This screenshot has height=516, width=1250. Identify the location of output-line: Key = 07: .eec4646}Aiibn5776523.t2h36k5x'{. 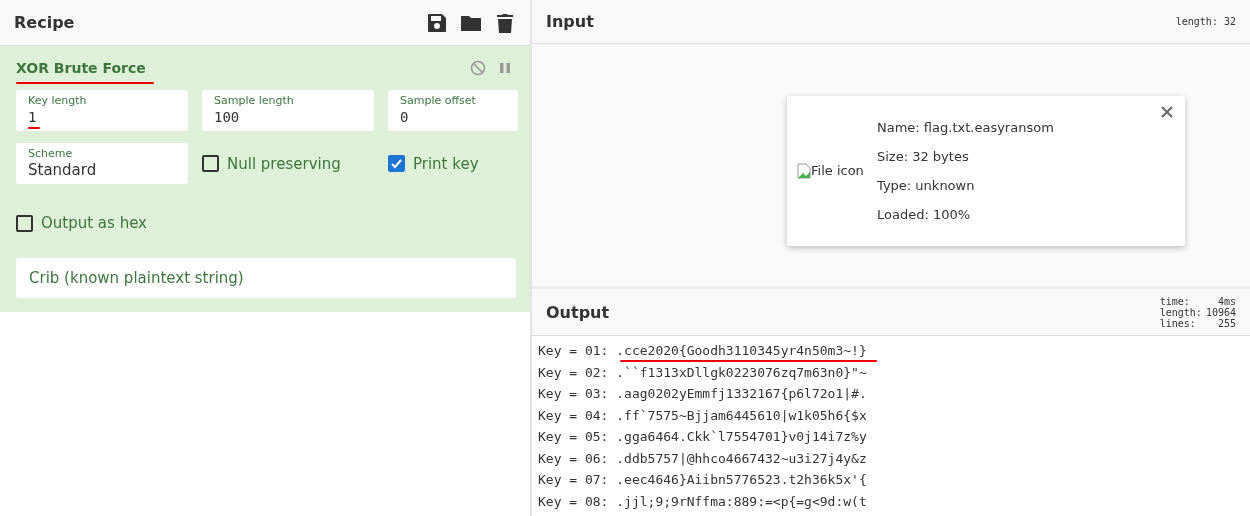
(702, 480).